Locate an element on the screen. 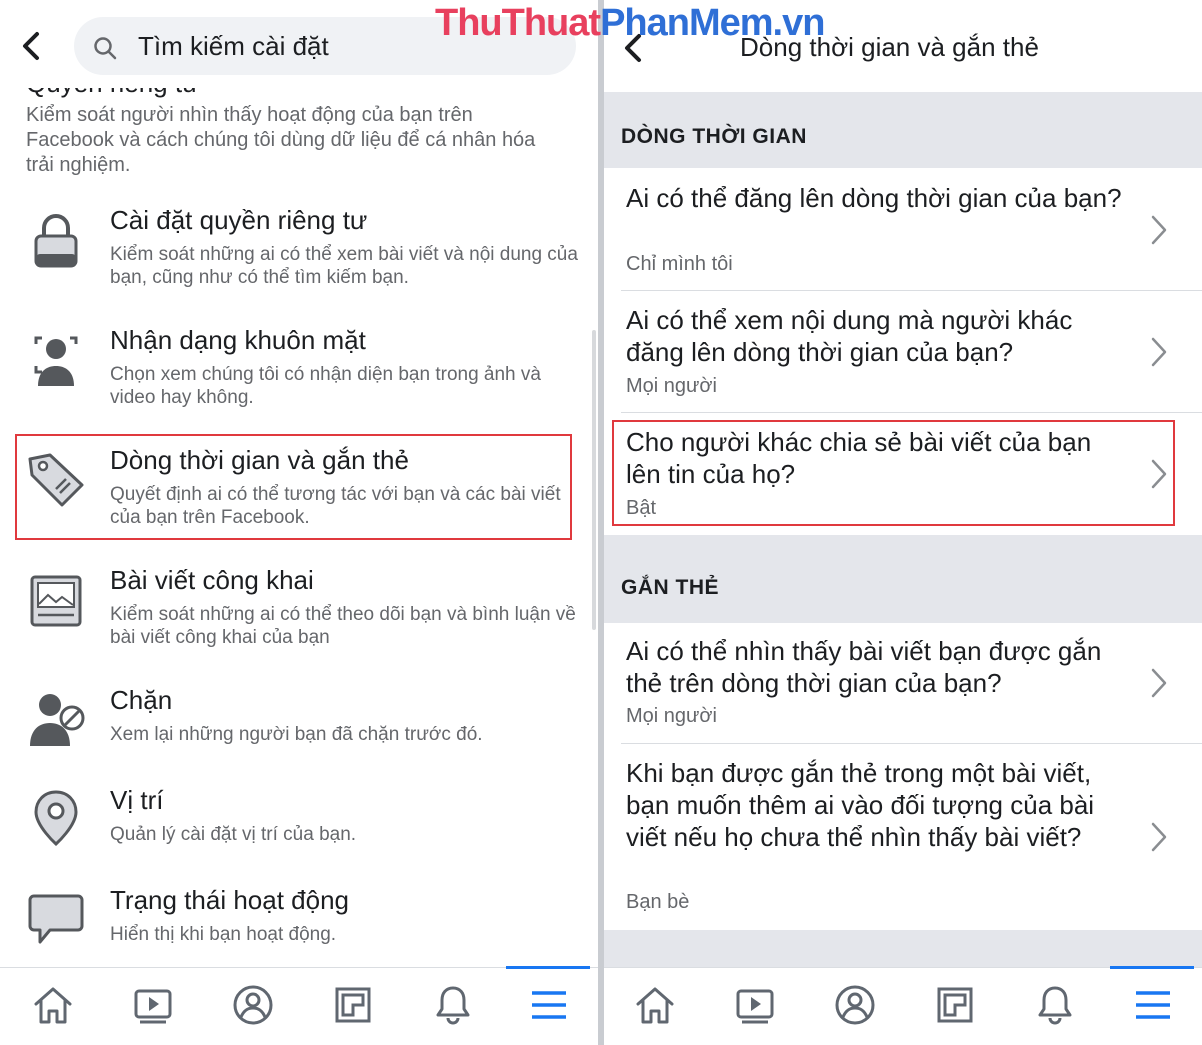 The image size is (1202, 1045). settings-item-title: Nhận dạng khuôn mặt is located at coordinates (238, 340).